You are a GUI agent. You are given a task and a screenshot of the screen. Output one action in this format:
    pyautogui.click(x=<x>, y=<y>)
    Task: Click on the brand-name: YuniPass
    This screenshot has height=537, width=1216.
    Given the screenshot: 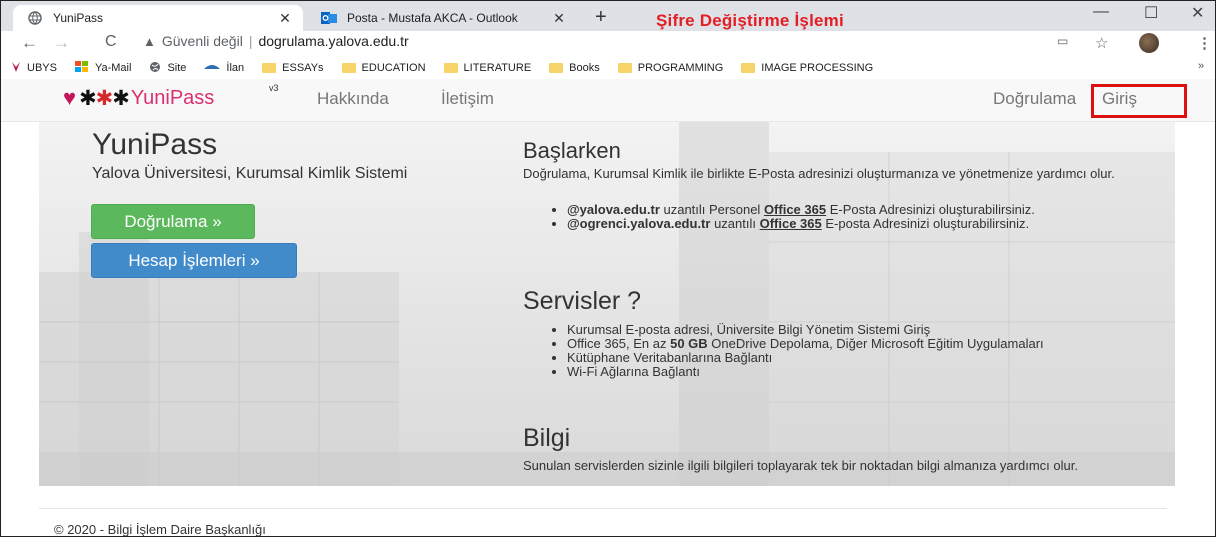 What is the action you would take?
    pyautogui.click(x=172, y=97)
    